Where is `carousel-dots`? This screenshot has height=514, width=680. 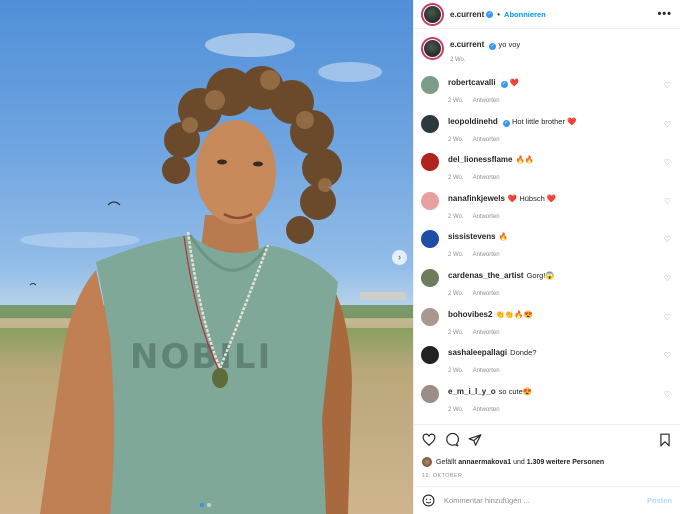 carousel-dots is located at coordinates (205, 505).